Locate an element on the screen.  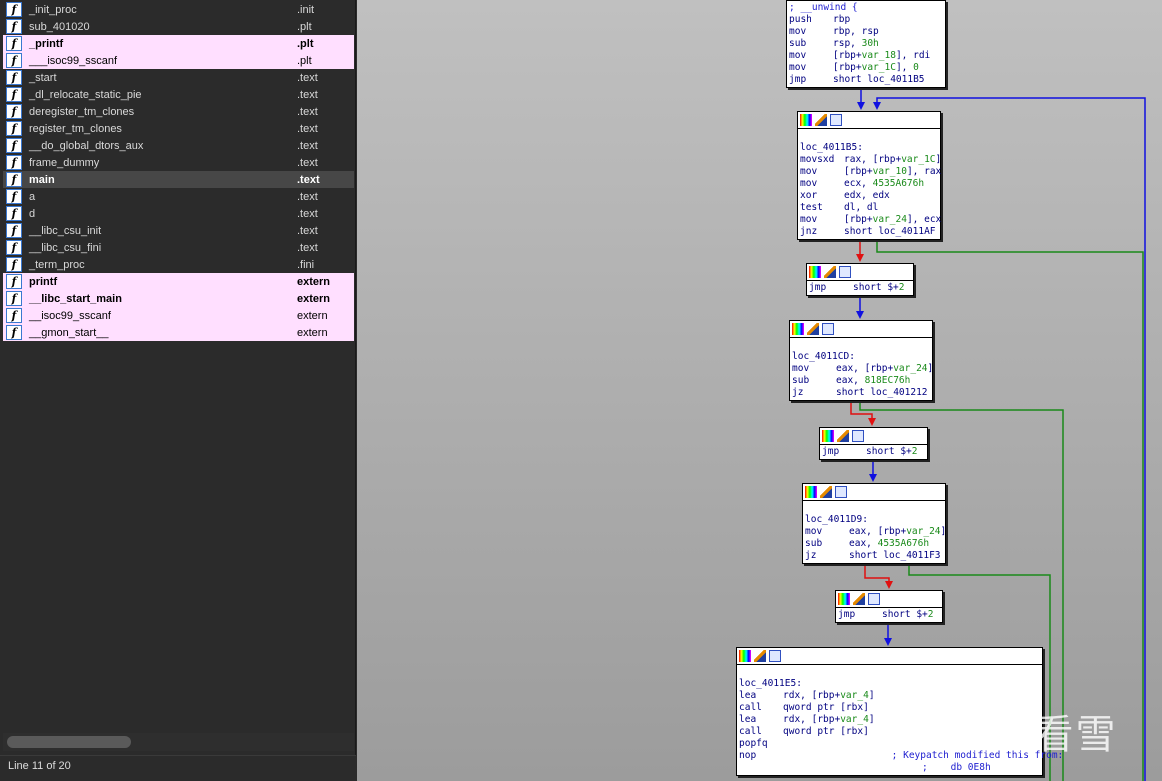
asm-line: loc_4011E5: is located at coordinates (889, 684).